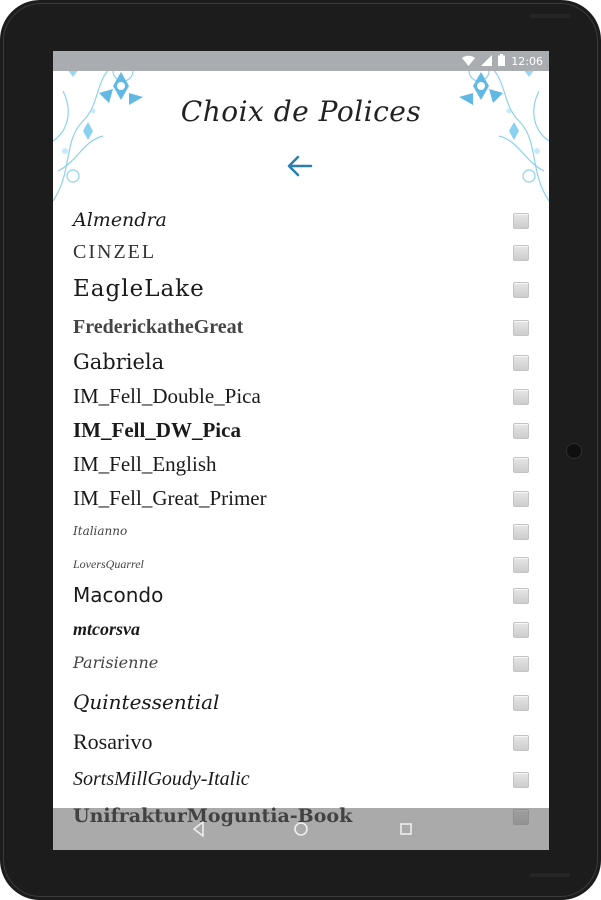 The image size is (601, 900). What do you see at coordinates (527, 61) in the screenshot?
I see `status-time: 12:06` at bounding box center [527, 61].